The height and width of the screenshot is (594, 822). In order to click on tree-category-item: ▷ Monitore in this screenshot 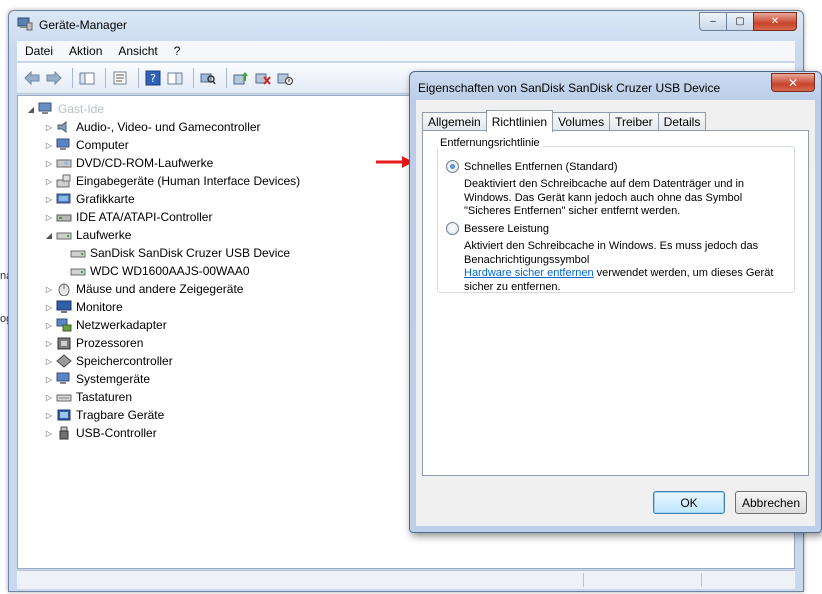, I will do `click(83, 307)`.